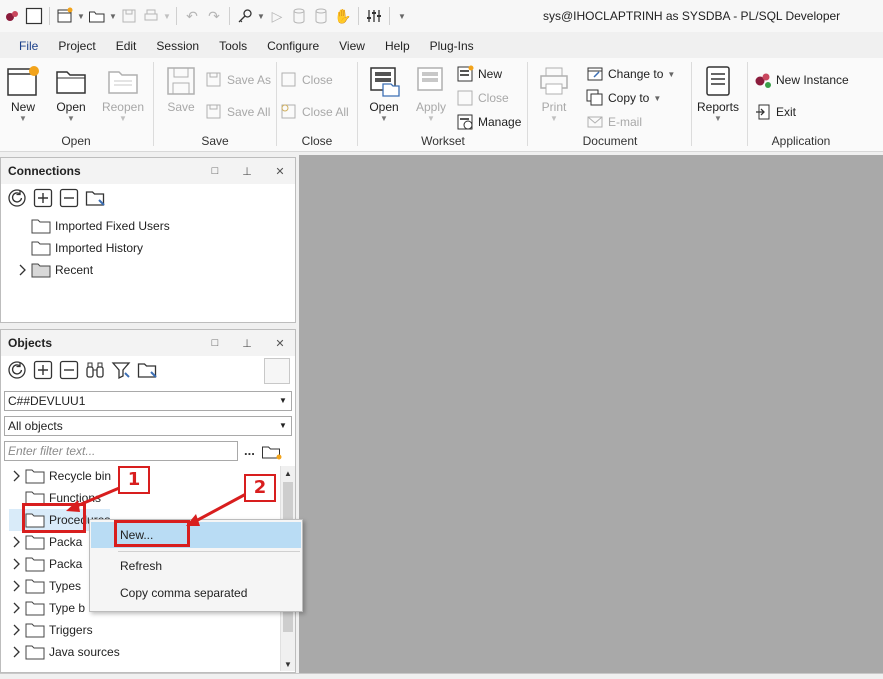 The height and width of the screenshot is (679, 883). What do you see at coordinates (156, 505) in the screenshot?
I see `annotation-arrows` at bounding box center [156, 505].